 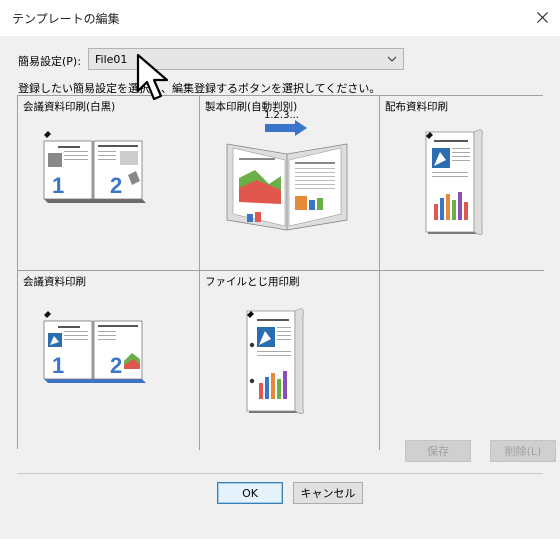 I want to click on two-up-booklet-bw-icon: 1 2, so click(x=94, y=167).